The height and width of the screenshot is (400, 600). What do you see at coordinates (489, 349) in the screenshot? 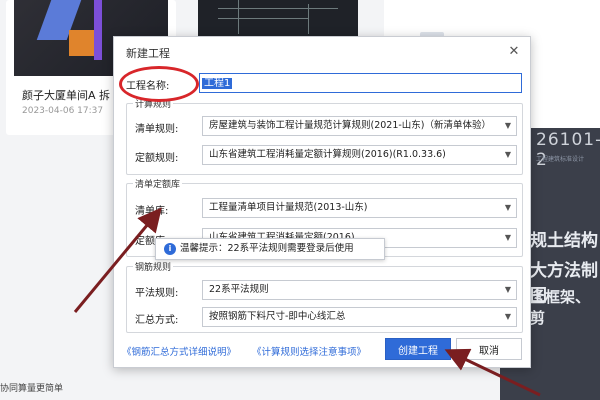
I see `cancel-button: 取消` at bounding box center [489, 349].